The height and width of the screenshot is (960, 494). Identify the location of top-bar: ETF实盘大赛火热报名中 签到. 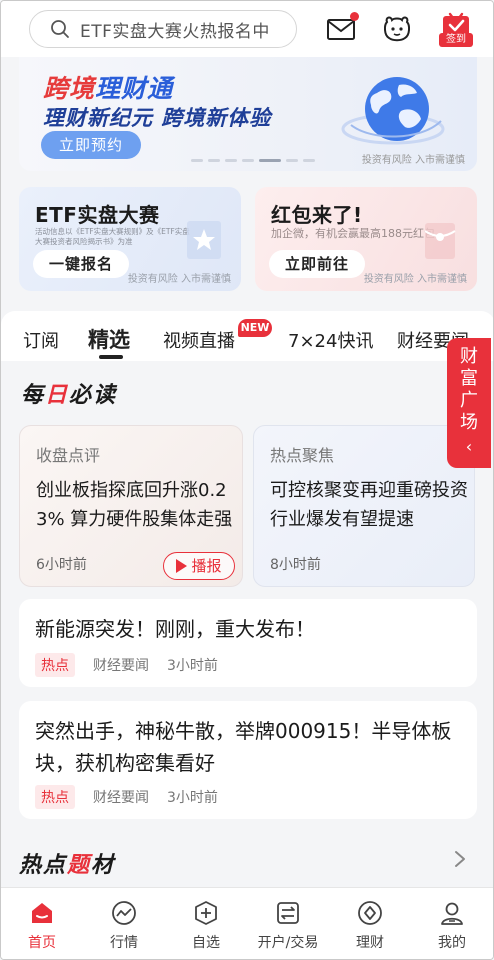
(247, 29).